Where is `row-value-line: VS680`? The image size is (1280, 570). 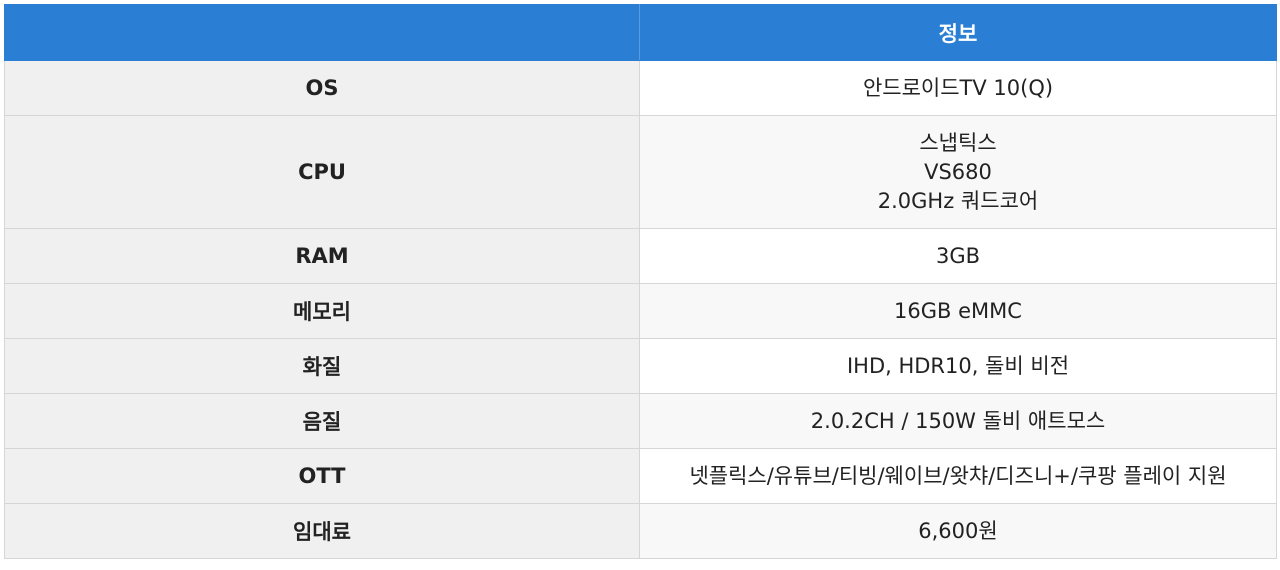 row-value-line: VS680 is located at coordinates (958, 171).